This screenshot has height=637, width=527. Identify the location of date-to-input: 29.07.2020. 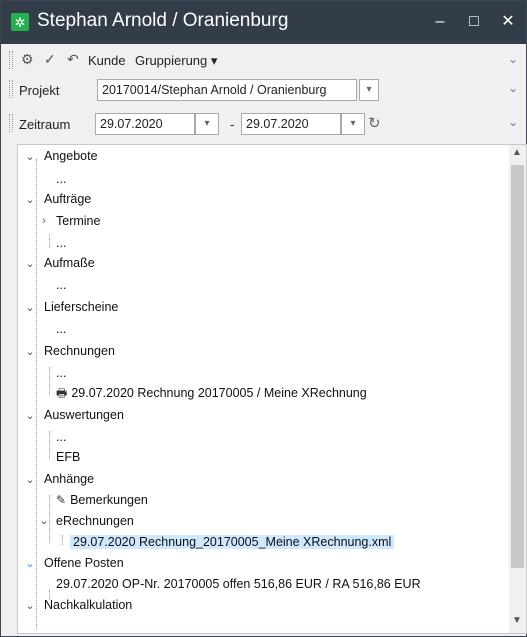
(291, 124).